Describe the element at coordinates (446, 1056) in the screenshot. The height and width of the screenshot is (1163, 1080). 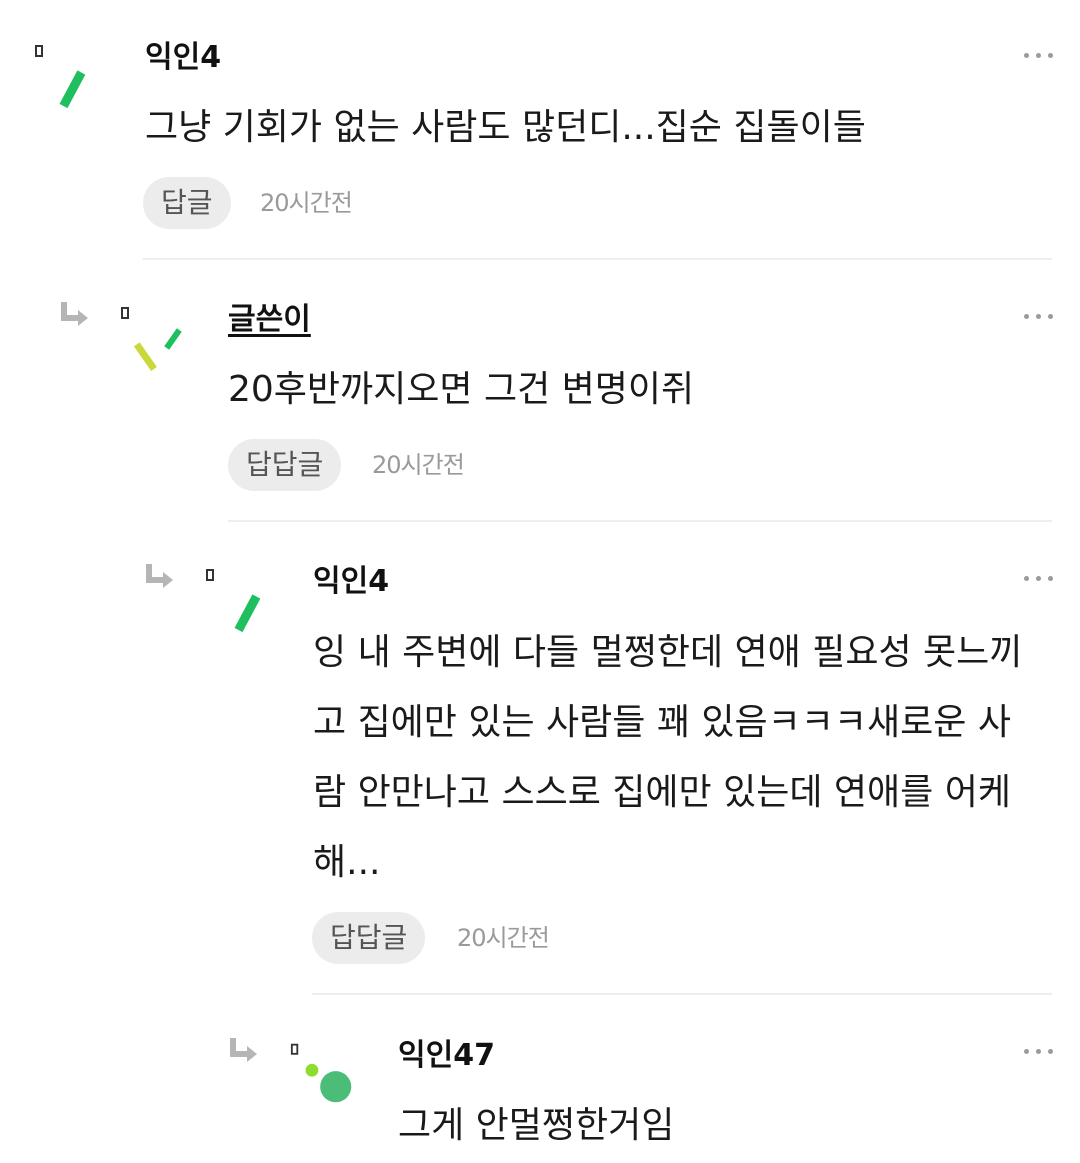
I see `author-name: 익인47` at that location.